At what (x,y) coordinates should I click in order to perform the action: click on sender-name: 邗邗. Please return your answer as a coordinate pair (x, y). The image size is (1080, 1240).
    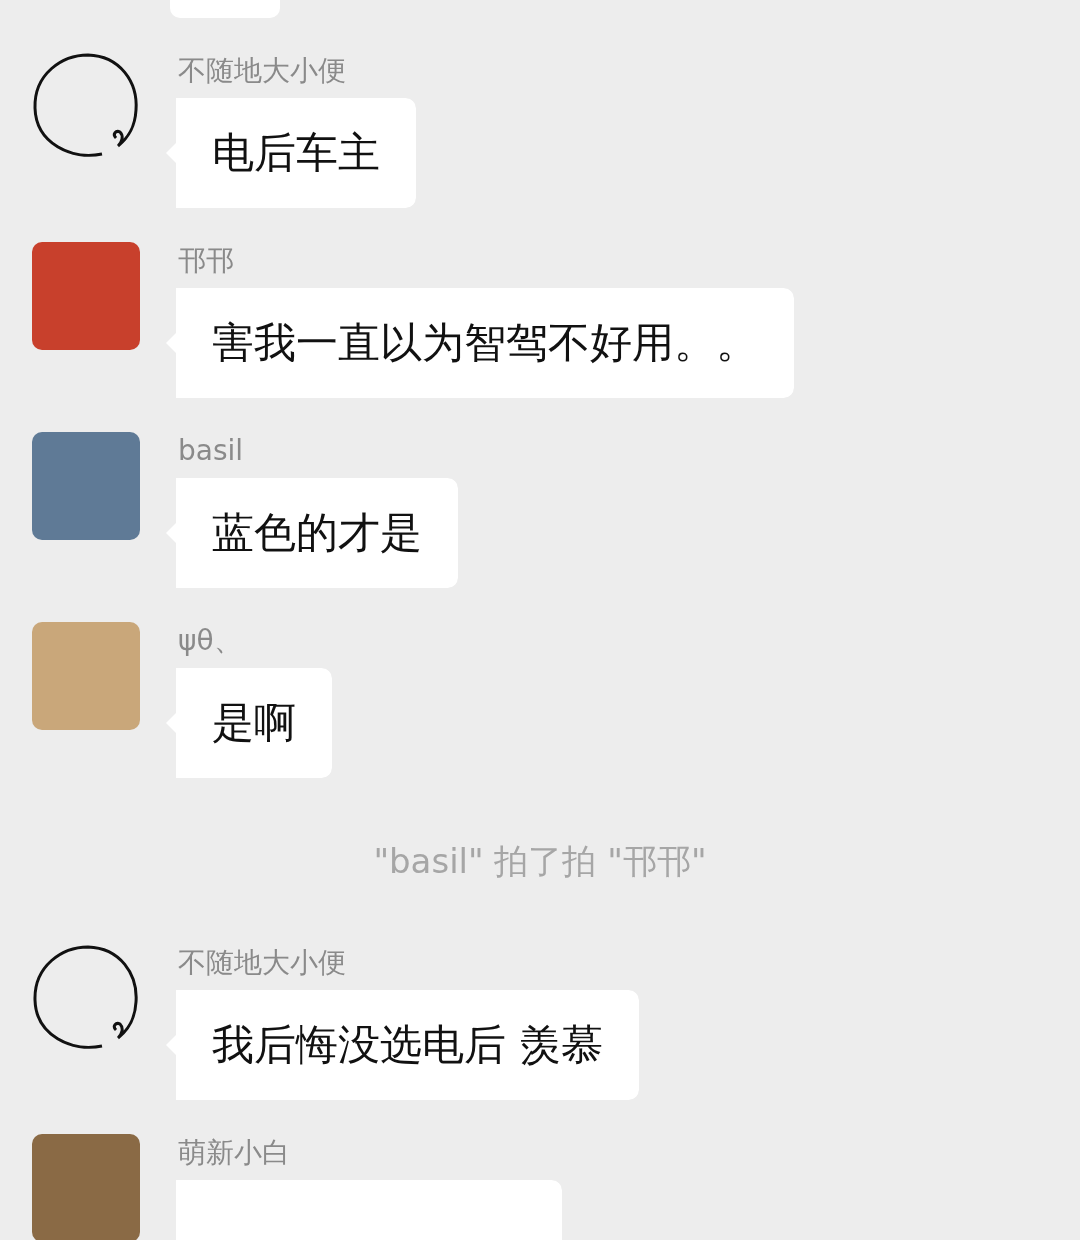
    Looking at the image, I should click on (206, 261).